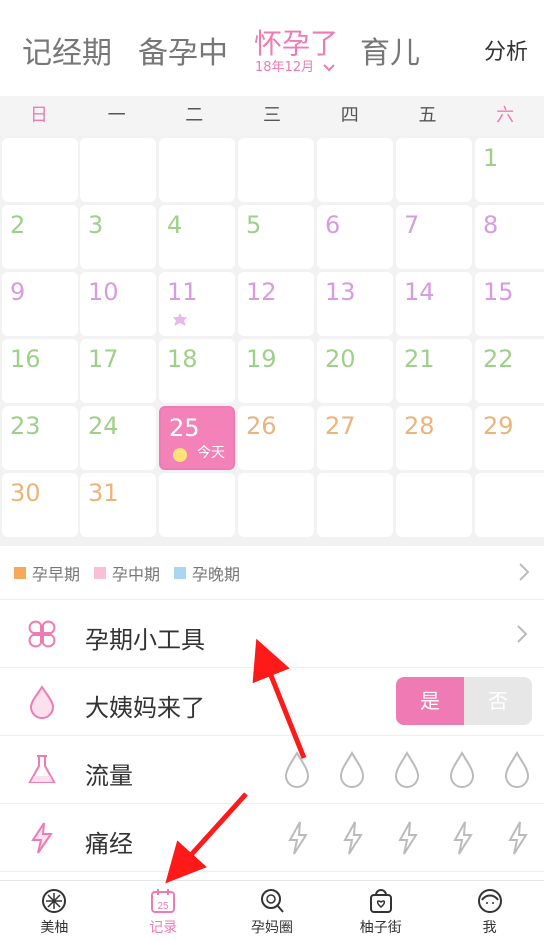 The image size is (544, 941). Describe the element at coordinates (509, 237) in the screenshot. I see `calendar-day: 8` at that location.